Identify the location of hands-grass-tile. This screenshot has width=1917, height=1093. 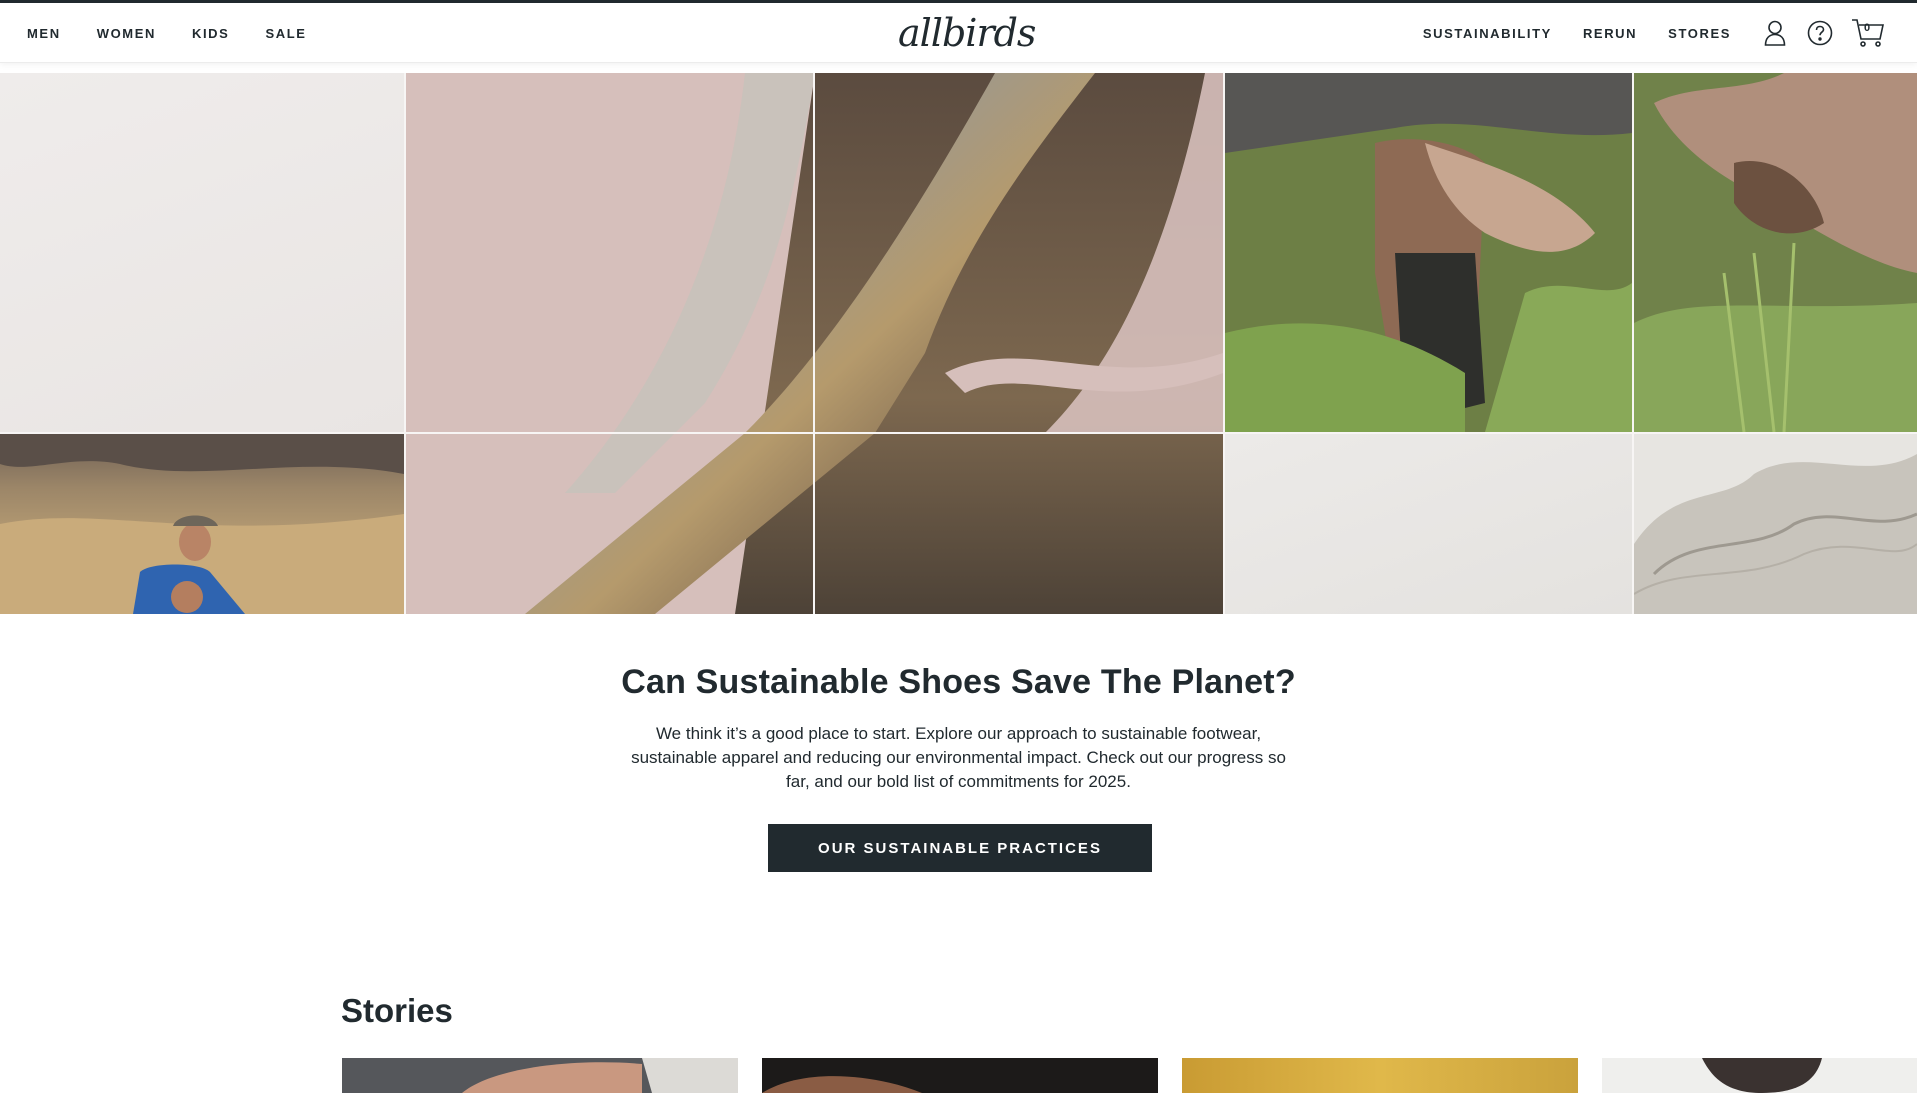
(1775, 252).